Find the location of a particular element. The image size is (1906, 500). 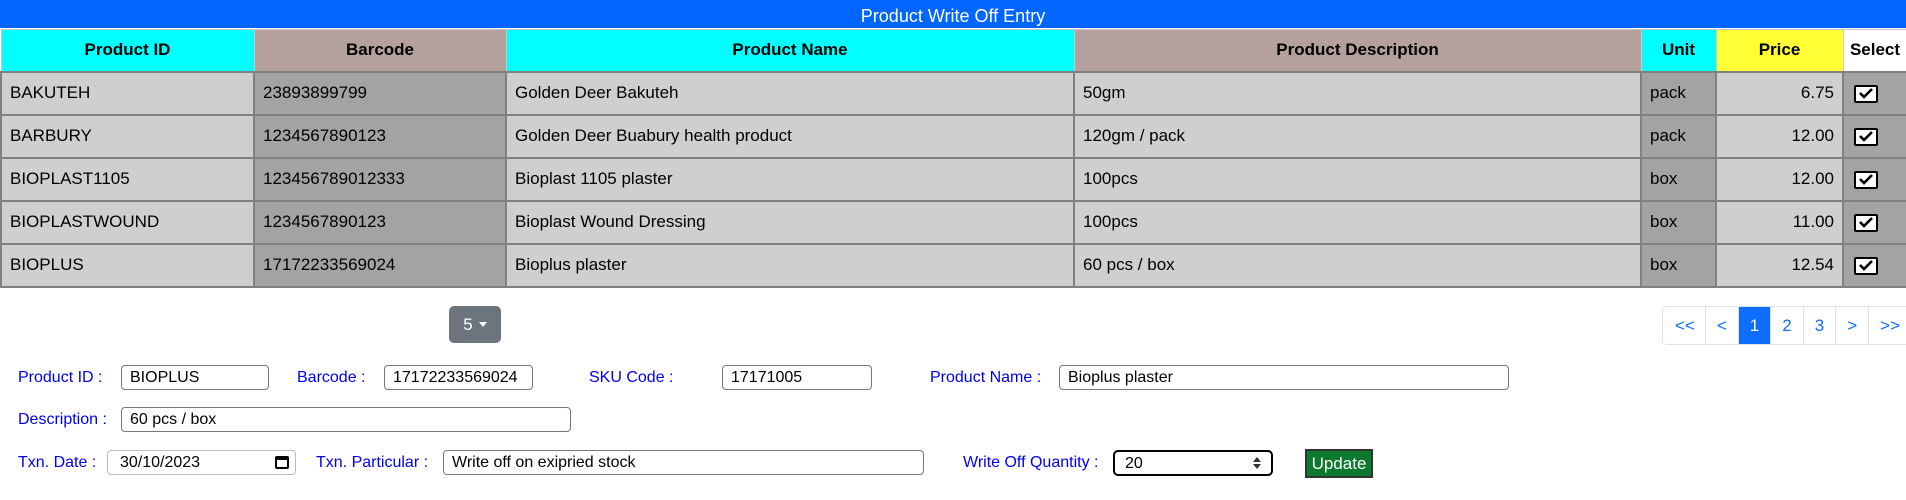

page-first-button: << is located at coordinates (1684, 325).